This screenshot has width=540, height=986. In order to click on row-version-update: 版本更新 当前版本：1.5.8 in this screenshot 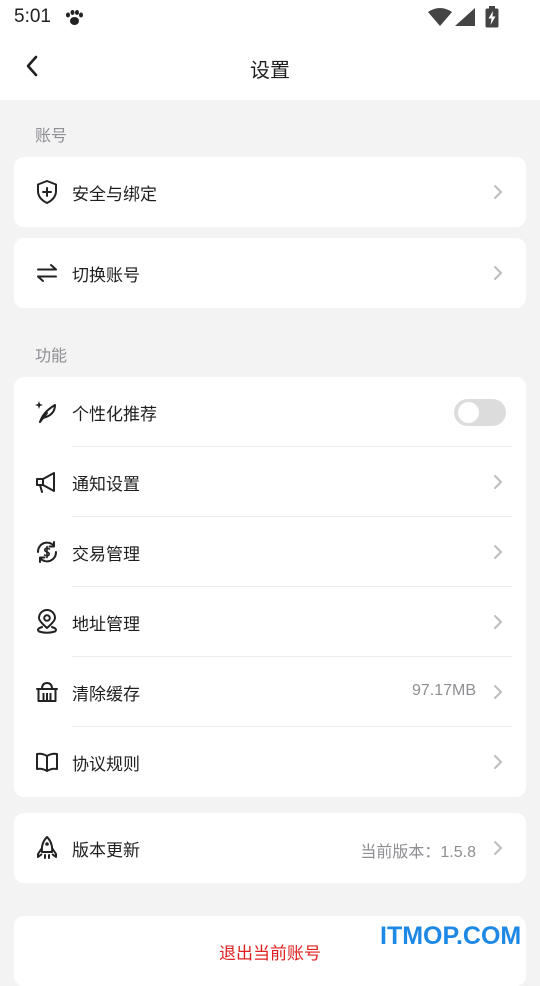, I will do `click(270, 848)`.